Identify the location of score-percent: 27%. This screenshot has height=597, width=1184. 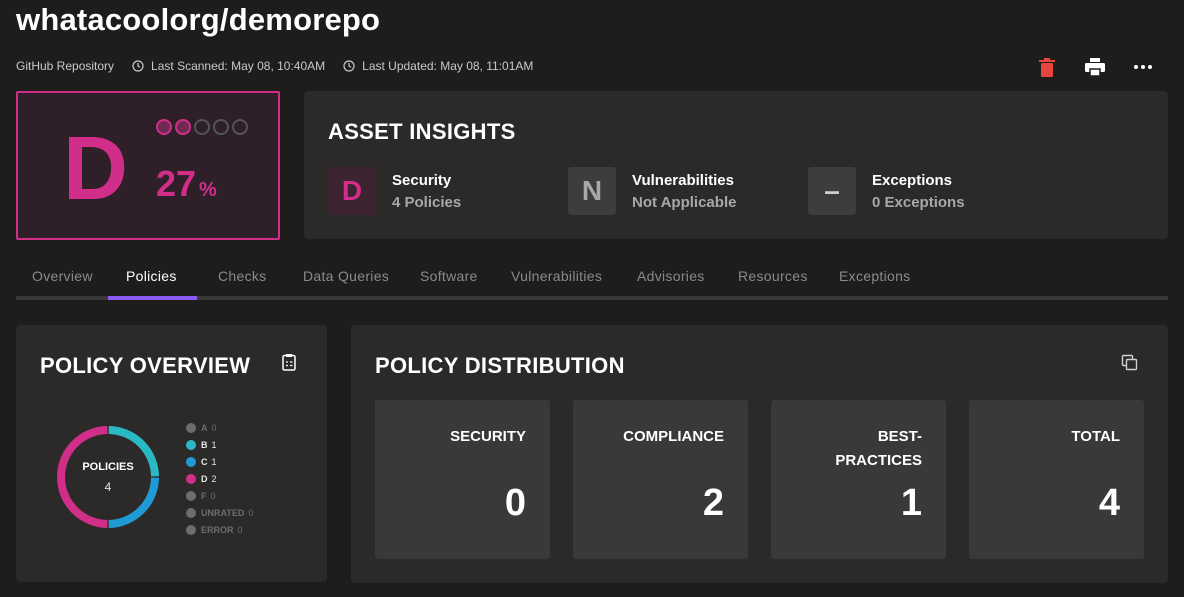
(186, 184).